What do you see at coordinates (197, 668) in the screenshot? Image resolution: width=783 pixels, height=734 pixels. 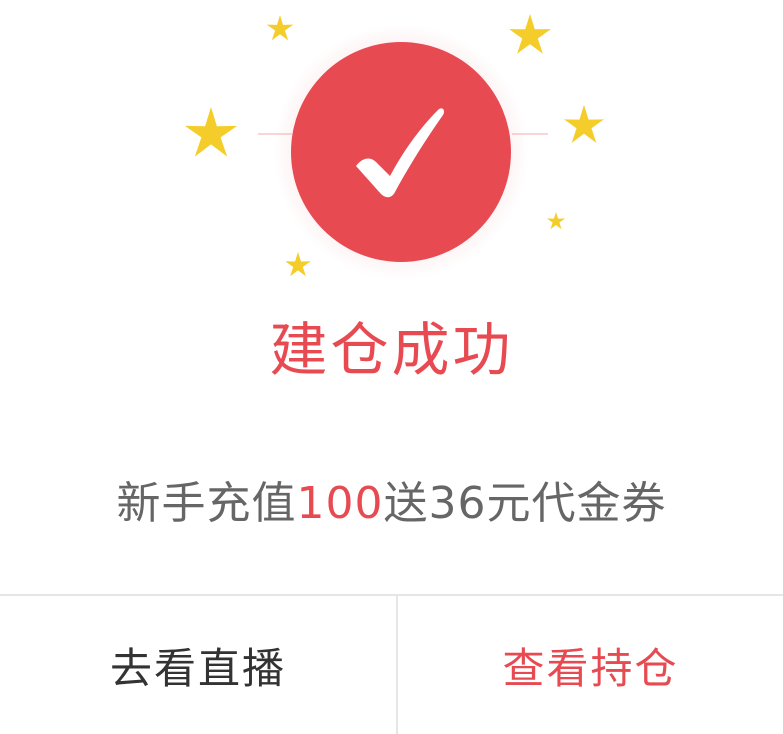 I see `watch-live-label: 去看直播` at bounding box center [197, 668].